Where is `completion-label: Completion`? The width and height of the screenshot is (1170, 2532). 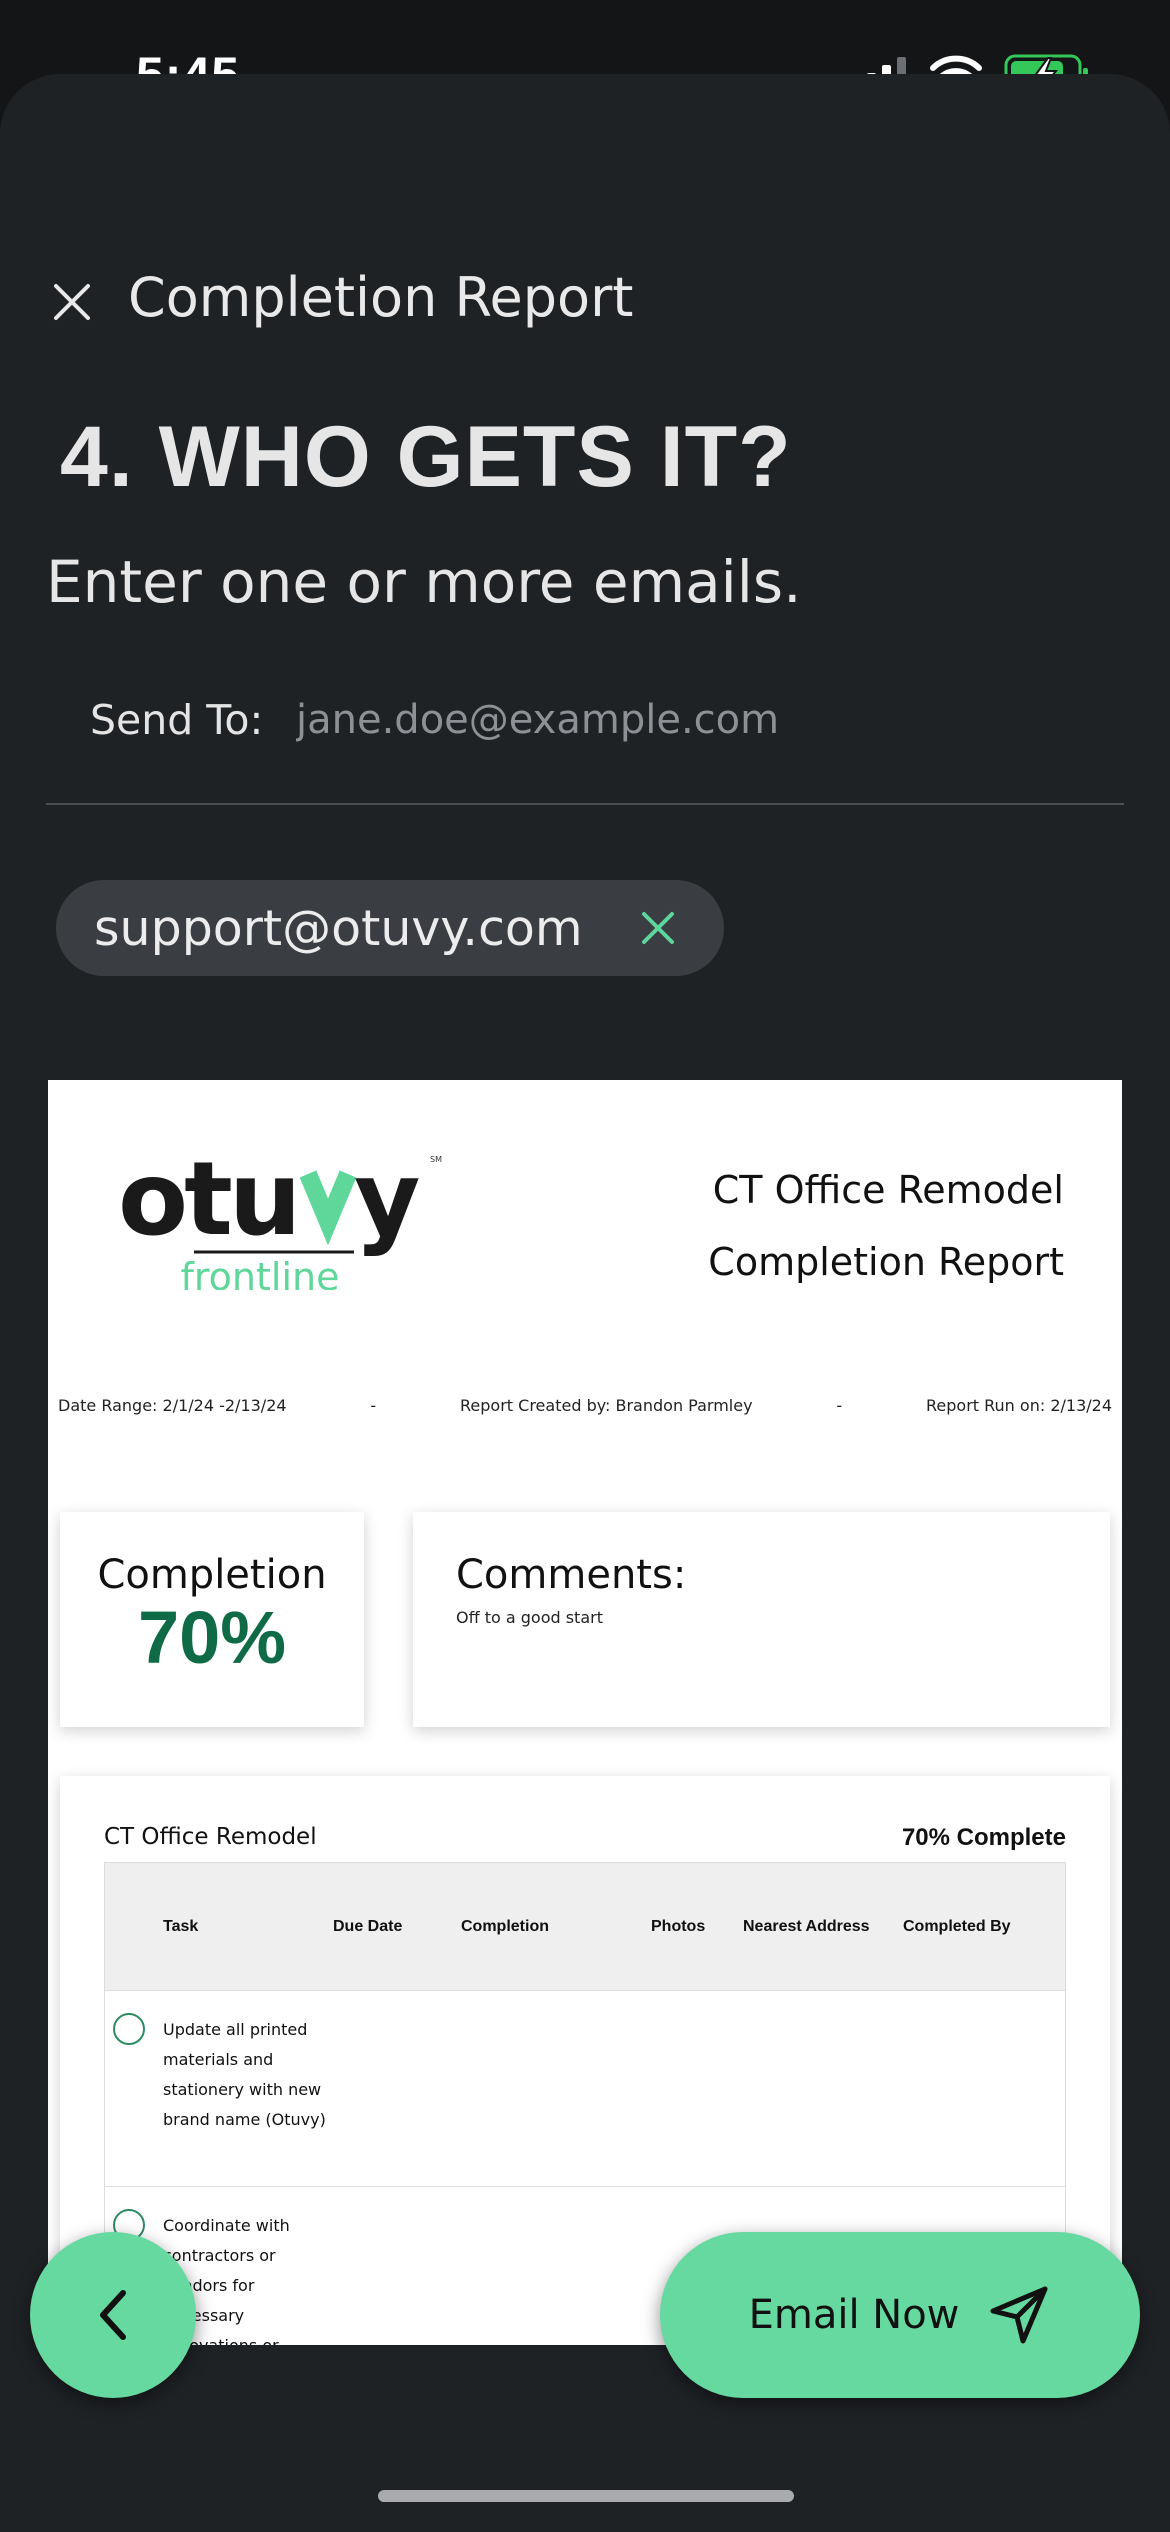
completion-label: Completion is located at coordinates (212, 1575).